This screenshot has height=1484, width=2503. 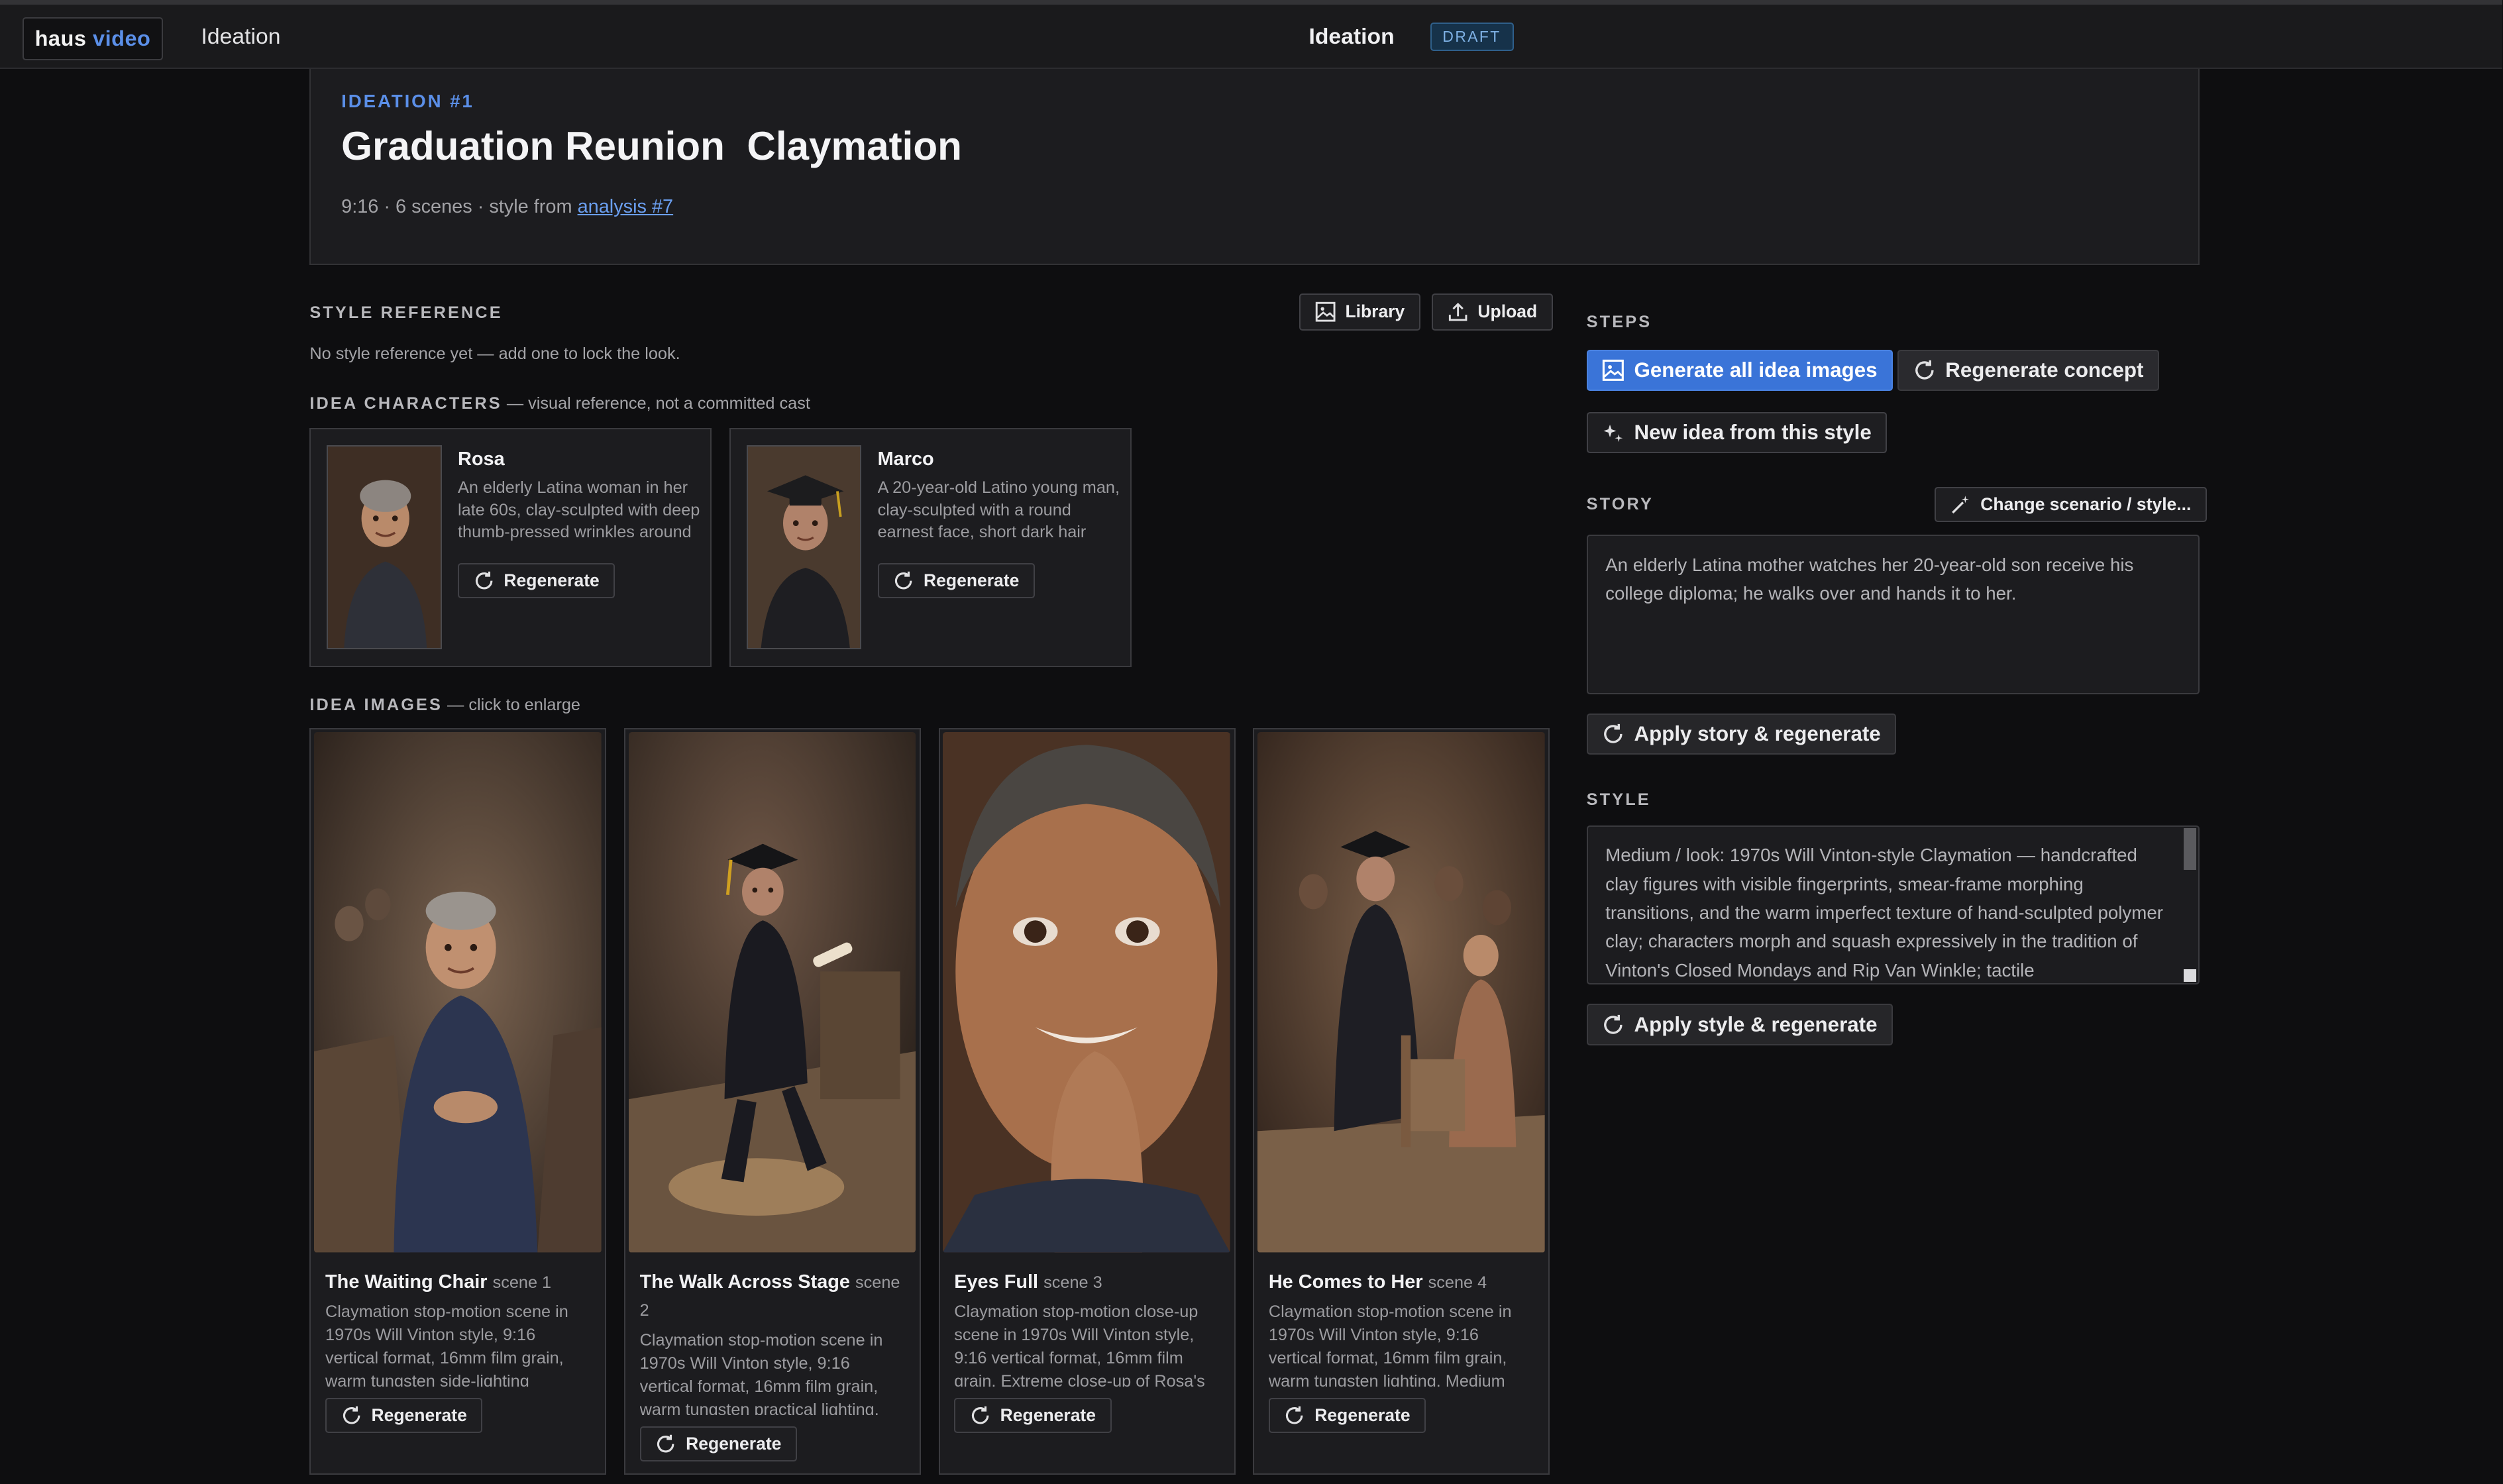 I want to click on character-image-rosa, so click(x=384, y=547).